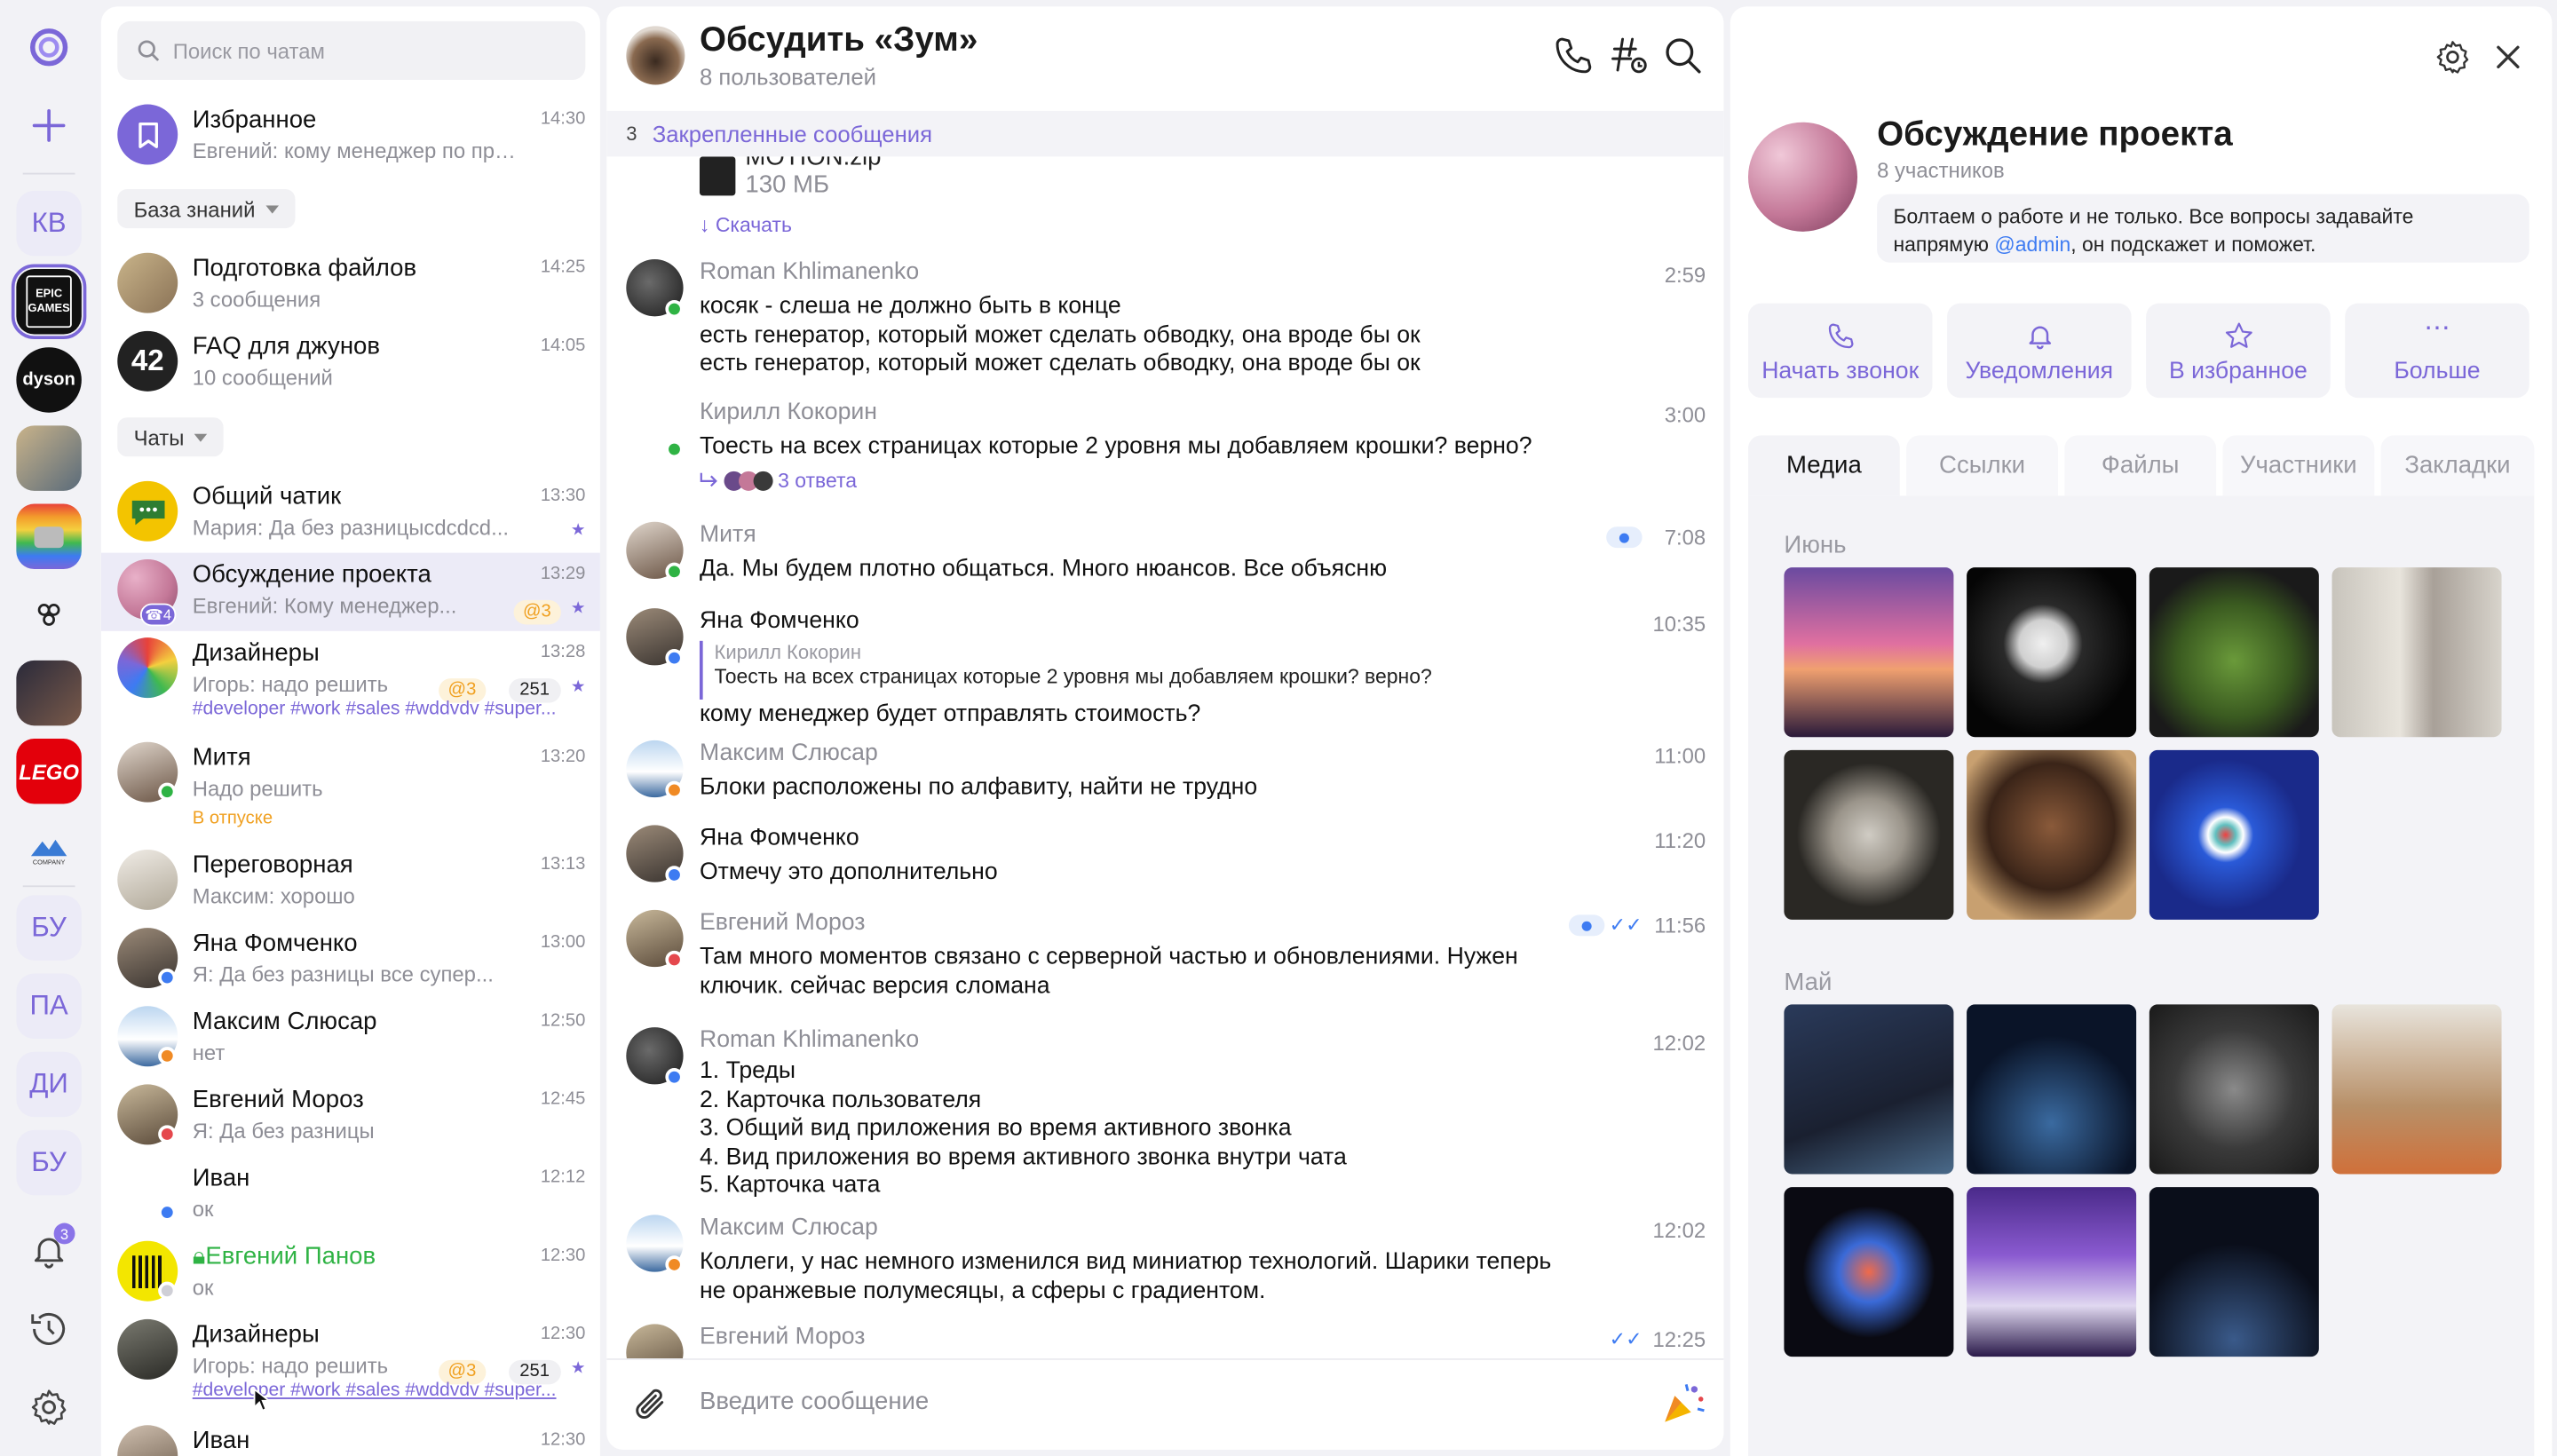 This screenshot has height=1456, width=2557. Describe the element at coordinates (1982, 465) in the screenshot. I see `tab-links: Ссылки` at that location.